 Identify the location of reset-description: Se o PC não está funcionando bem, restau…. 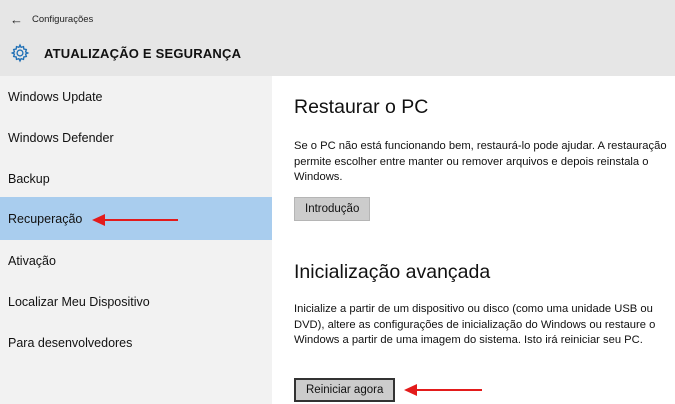
(480, 161).